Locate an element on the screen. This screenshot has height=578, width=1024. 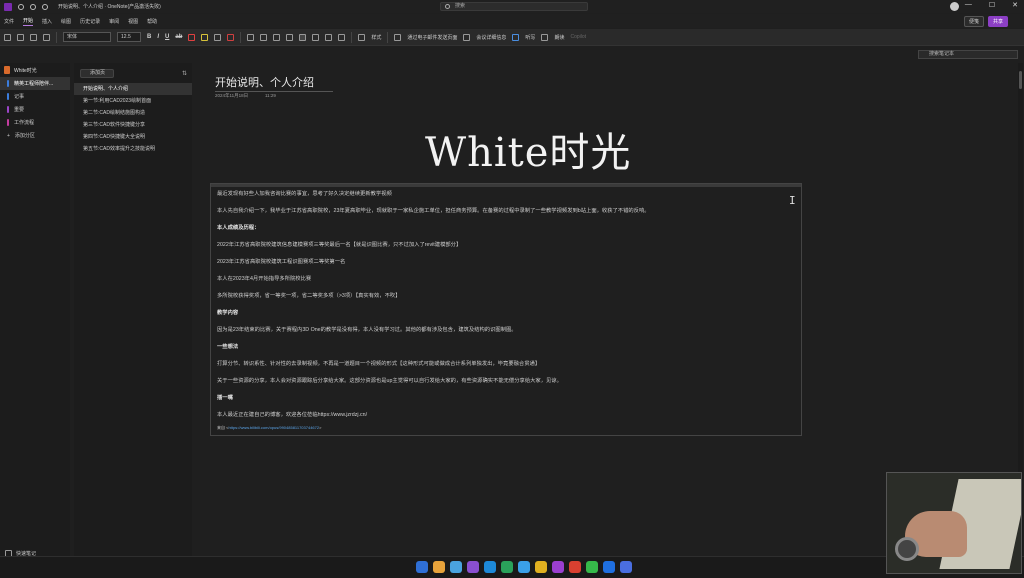
menu-view: 视图 is located at coordinates (133, 21).